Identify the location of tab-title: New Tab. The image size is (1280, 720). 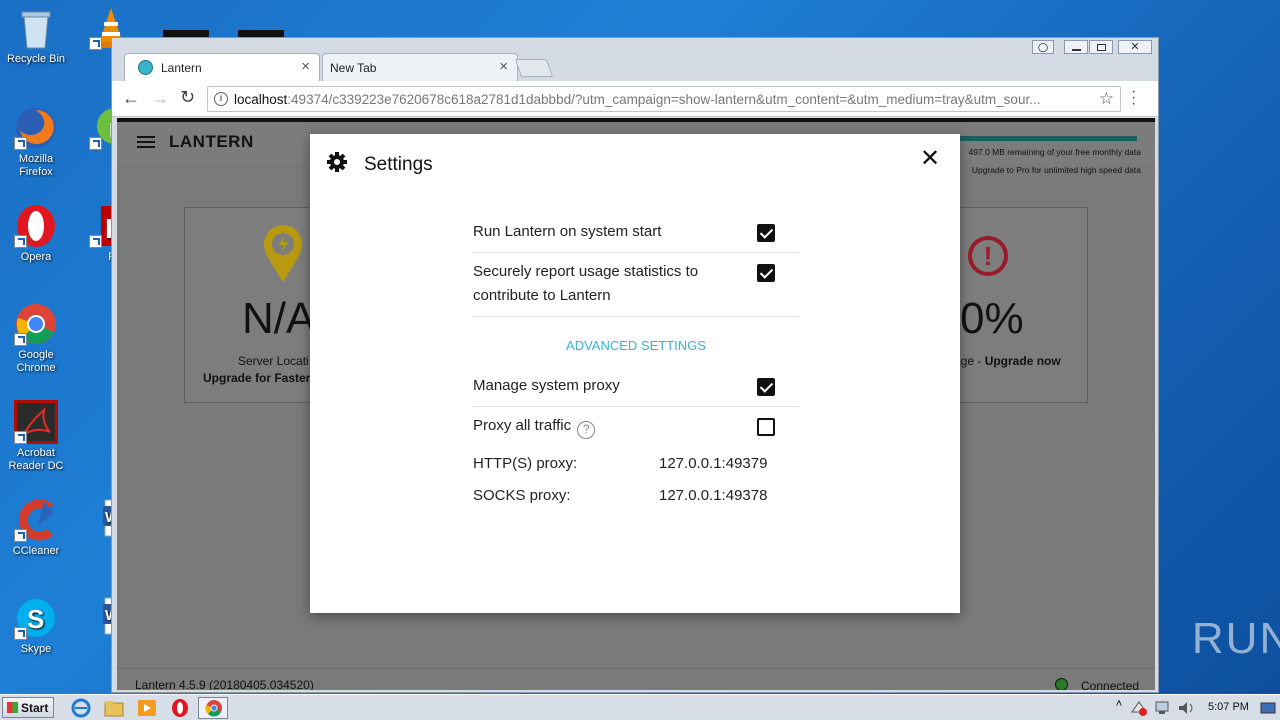
(353, 68).